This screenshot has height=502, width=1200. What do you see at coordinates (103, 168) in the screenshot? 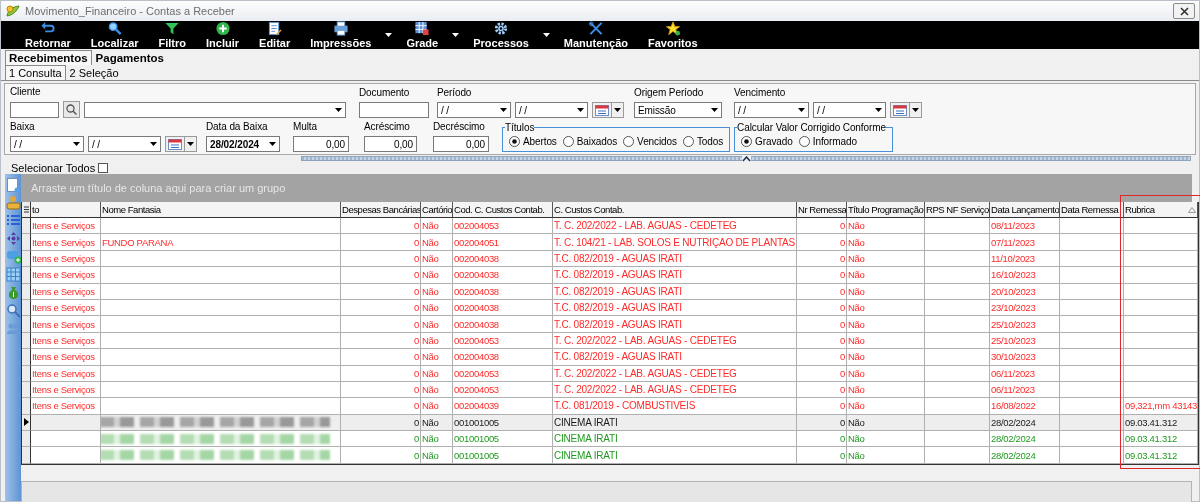
I see `checkbox` at bounding box center [103, 168].